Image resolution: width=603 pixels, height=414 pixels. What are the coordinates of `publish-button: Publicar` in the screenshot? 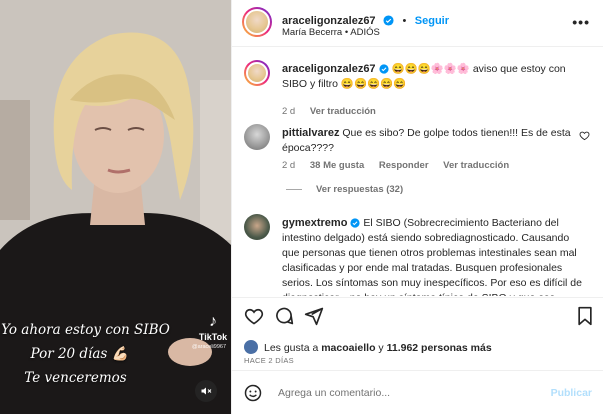 It's located at (571, 393).